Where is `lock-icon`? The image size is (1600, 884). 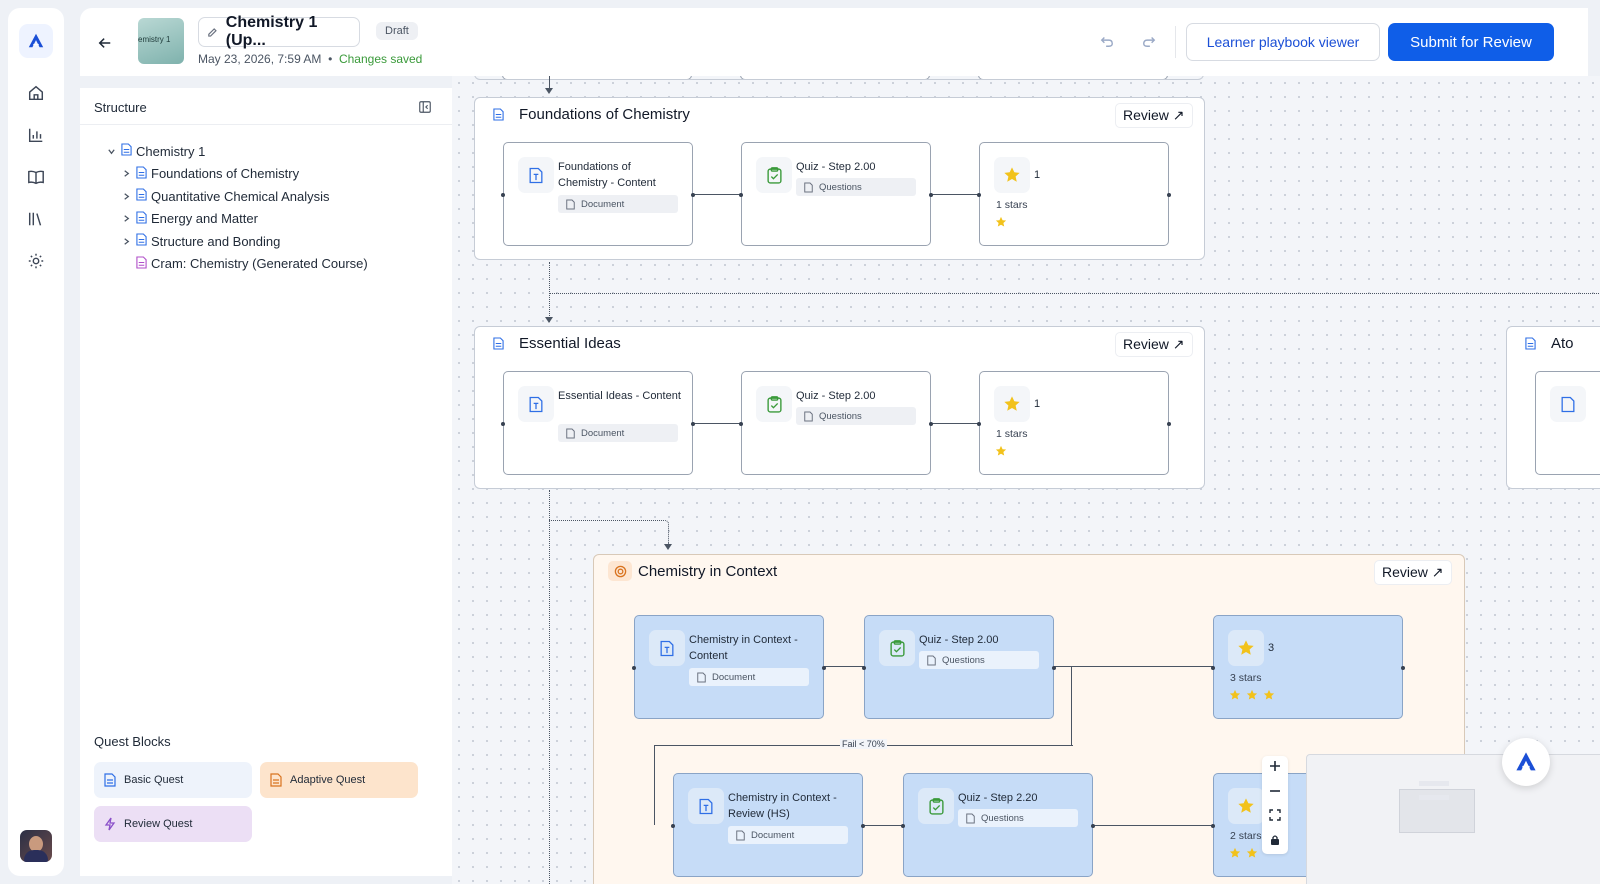 lock-icon is located at coordinates (1275, 842).